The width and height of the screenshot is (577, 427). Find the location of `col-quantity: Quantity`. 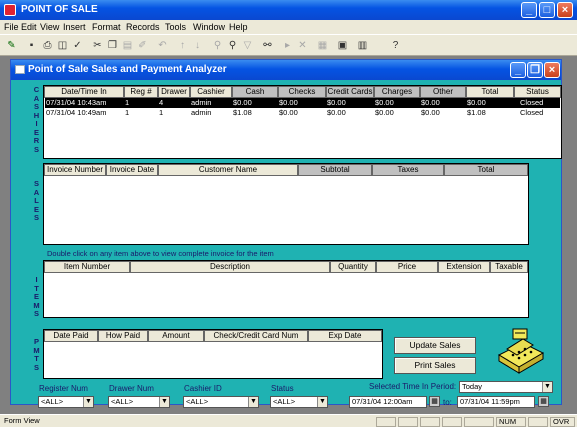

col-quantity: Quantity is located at coordinates (353, 267).